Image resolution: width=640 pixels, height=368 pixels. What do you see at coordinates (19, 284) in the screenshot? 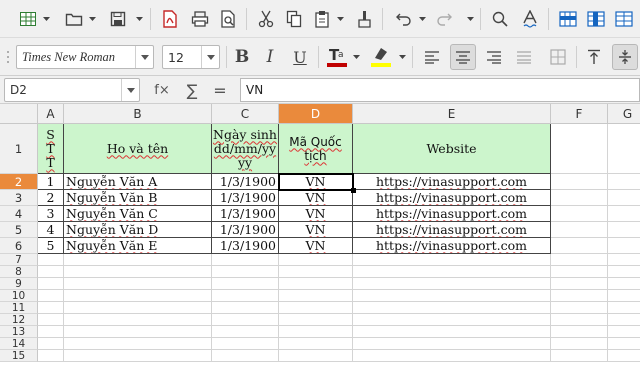
I see `row-header-9: 9` at bounding box center [19, 284].